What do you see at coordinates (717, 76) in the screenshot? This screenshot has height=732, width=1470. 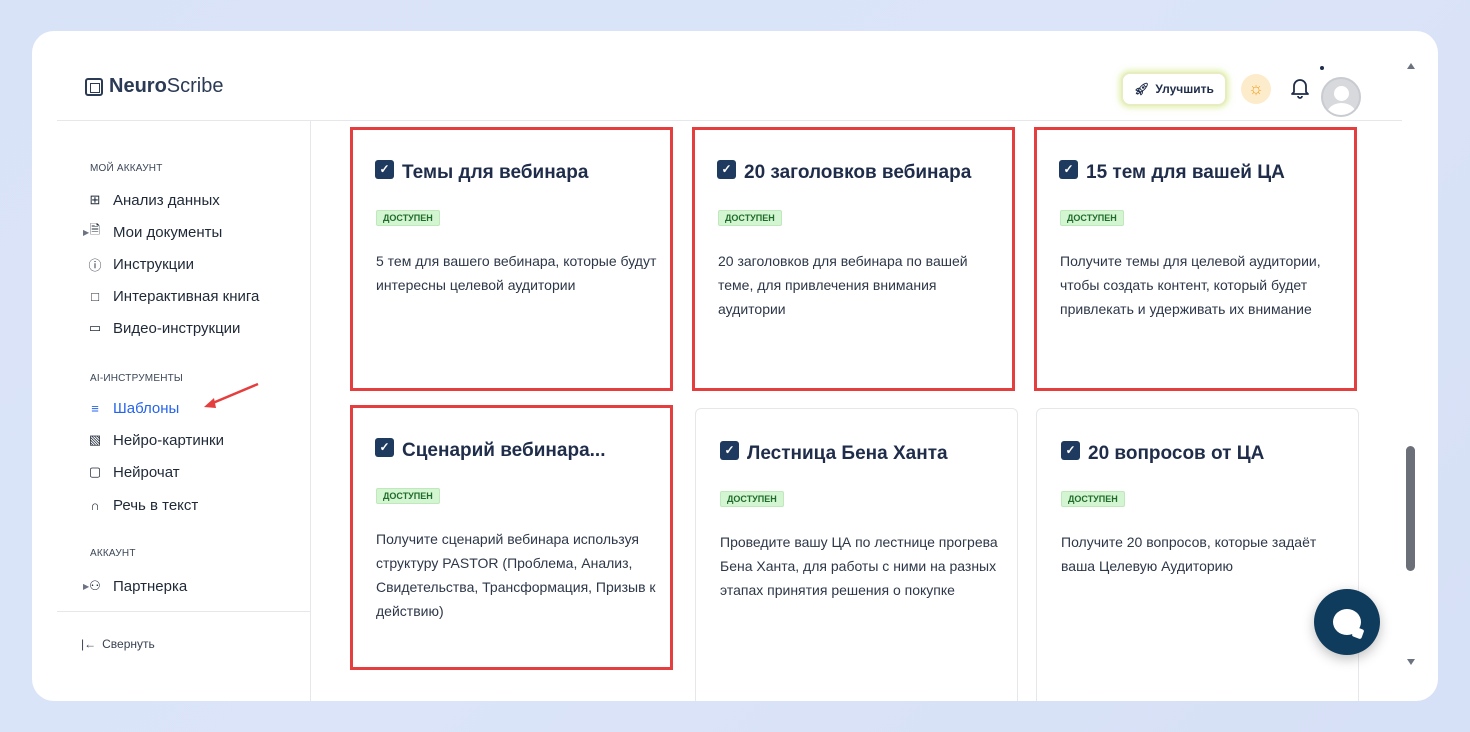 I see `top-header: NeuroScribe 🚀︎ Улучшить ☼` at bounding box center [717, 76].